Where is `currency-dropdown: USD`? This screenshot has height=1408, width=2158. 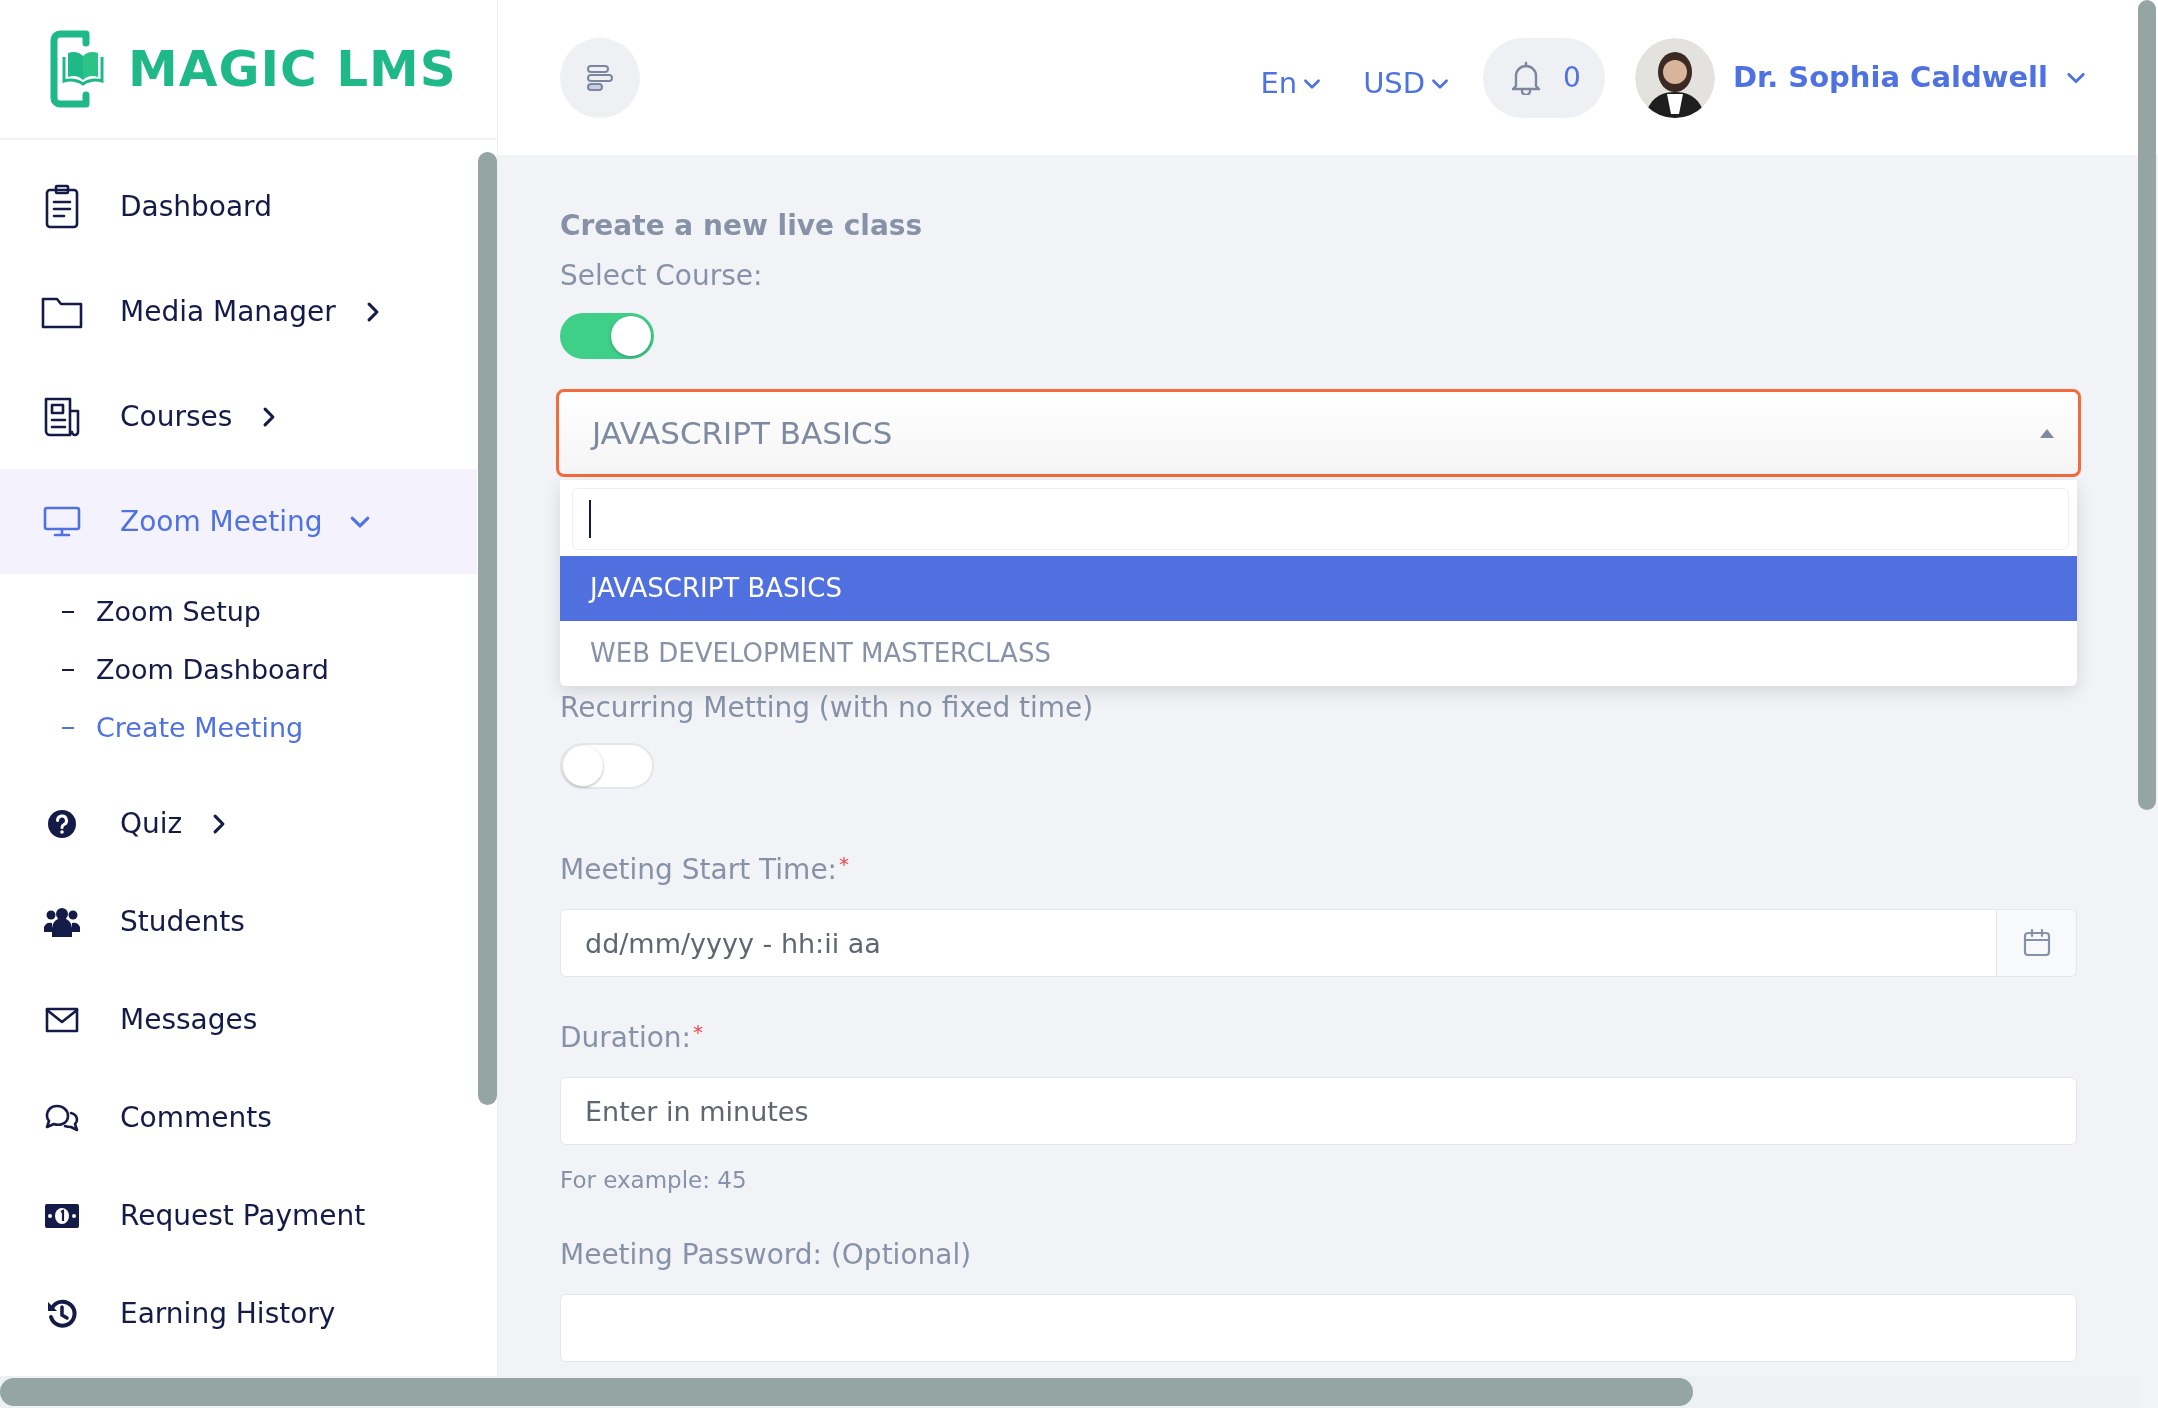 currency-dropdown: USD is located at coordinates (1407, 83).